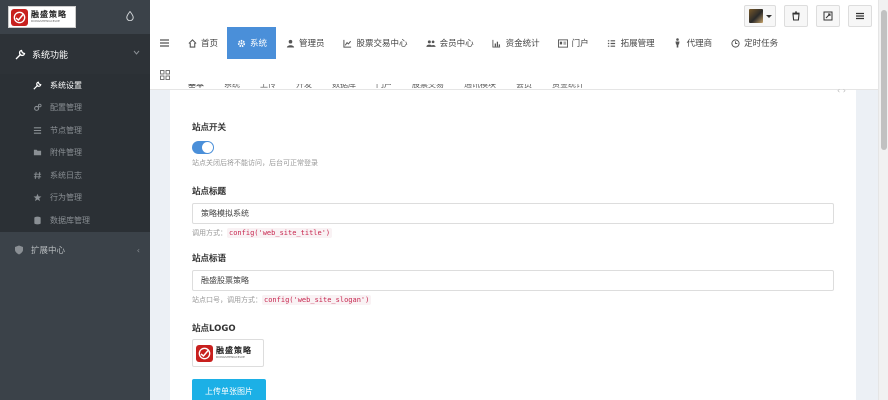  Describe the element at coordinates (229, 389) in the screenshot. I see `upload-image-button: 上传单张图片` at that location.